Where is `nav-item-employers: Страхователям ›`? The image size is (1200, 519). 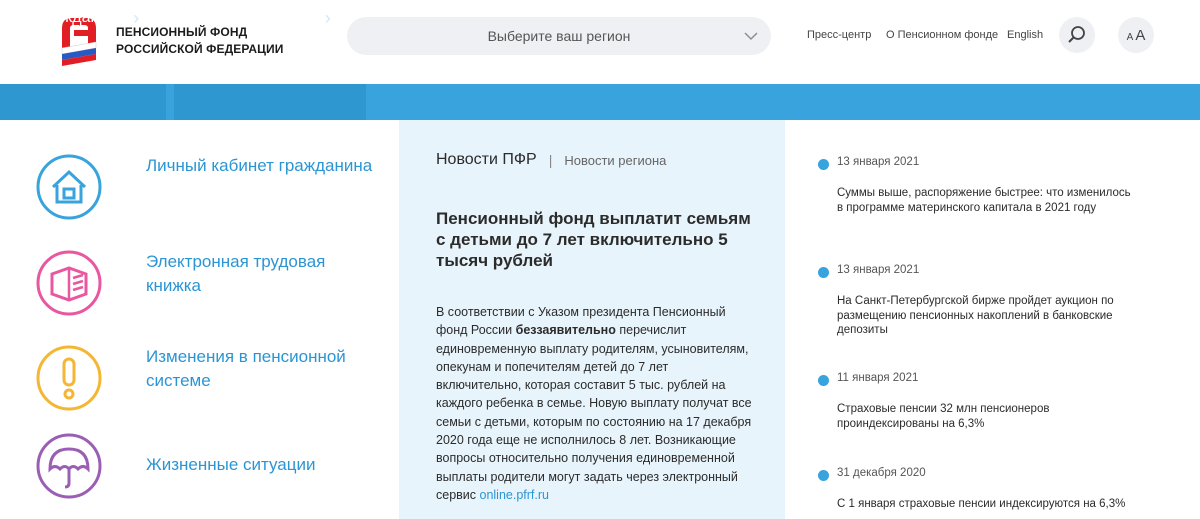
nav-item-employers: Страхователям › is located at coordinates (263, 18).